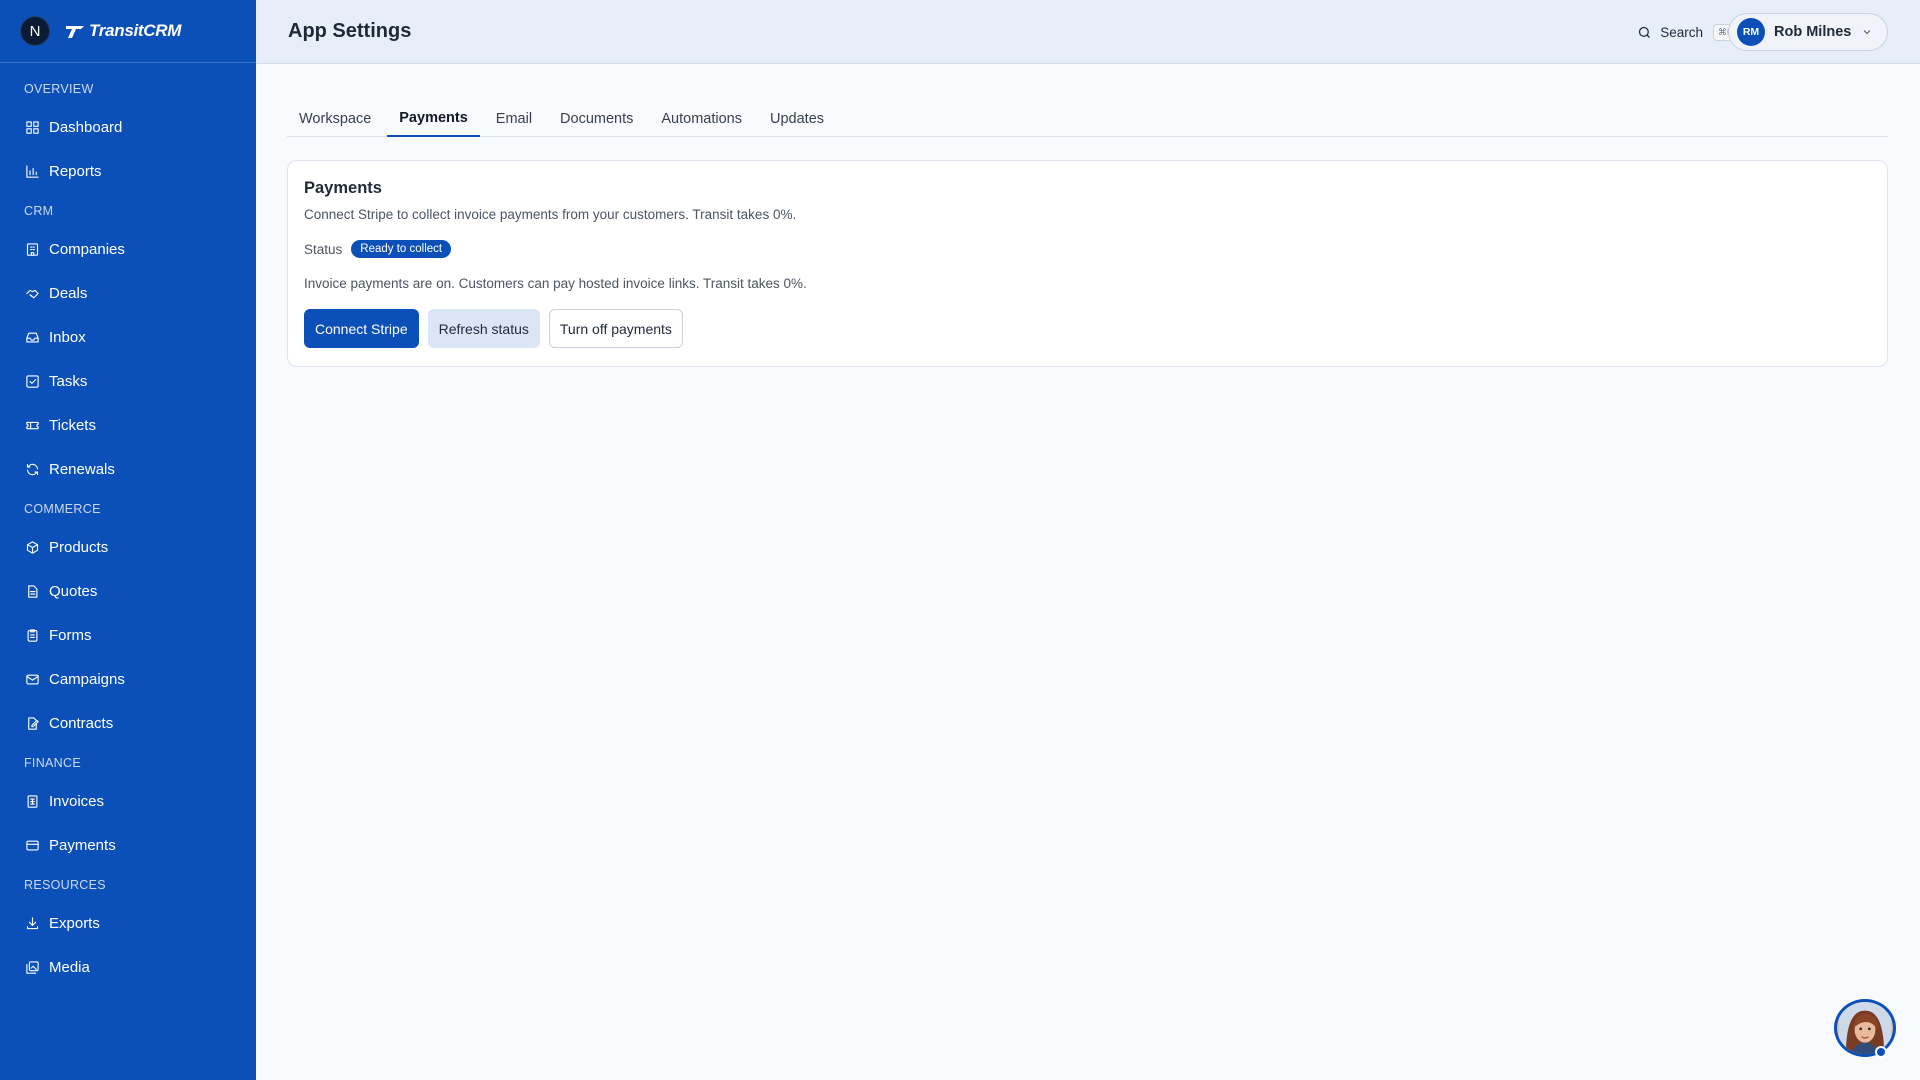 This screenshot has width=1920, height=1080. I want to click on sidebar-item-label: Dashboard, so click(86, 127).